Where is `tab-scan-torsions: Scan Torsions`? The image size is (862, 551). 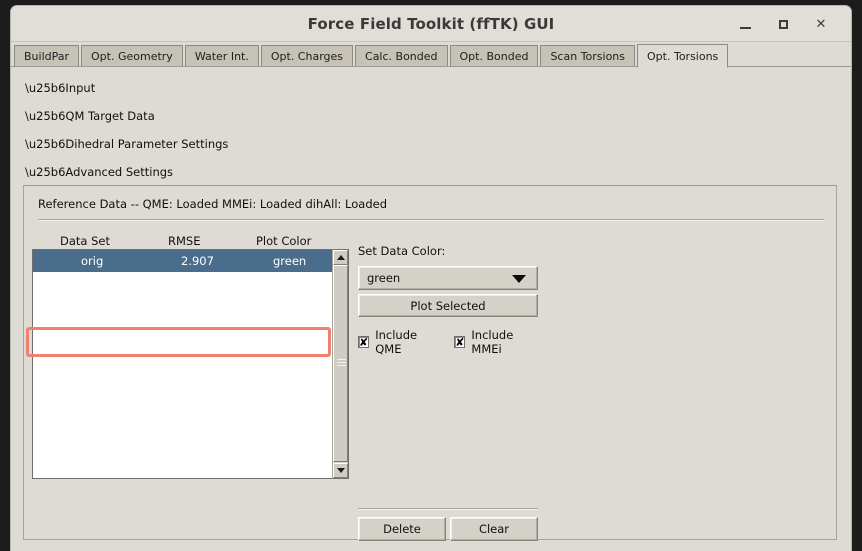 tab-scan-torsions: Scan Torsions is located at coordinates (588, 56).